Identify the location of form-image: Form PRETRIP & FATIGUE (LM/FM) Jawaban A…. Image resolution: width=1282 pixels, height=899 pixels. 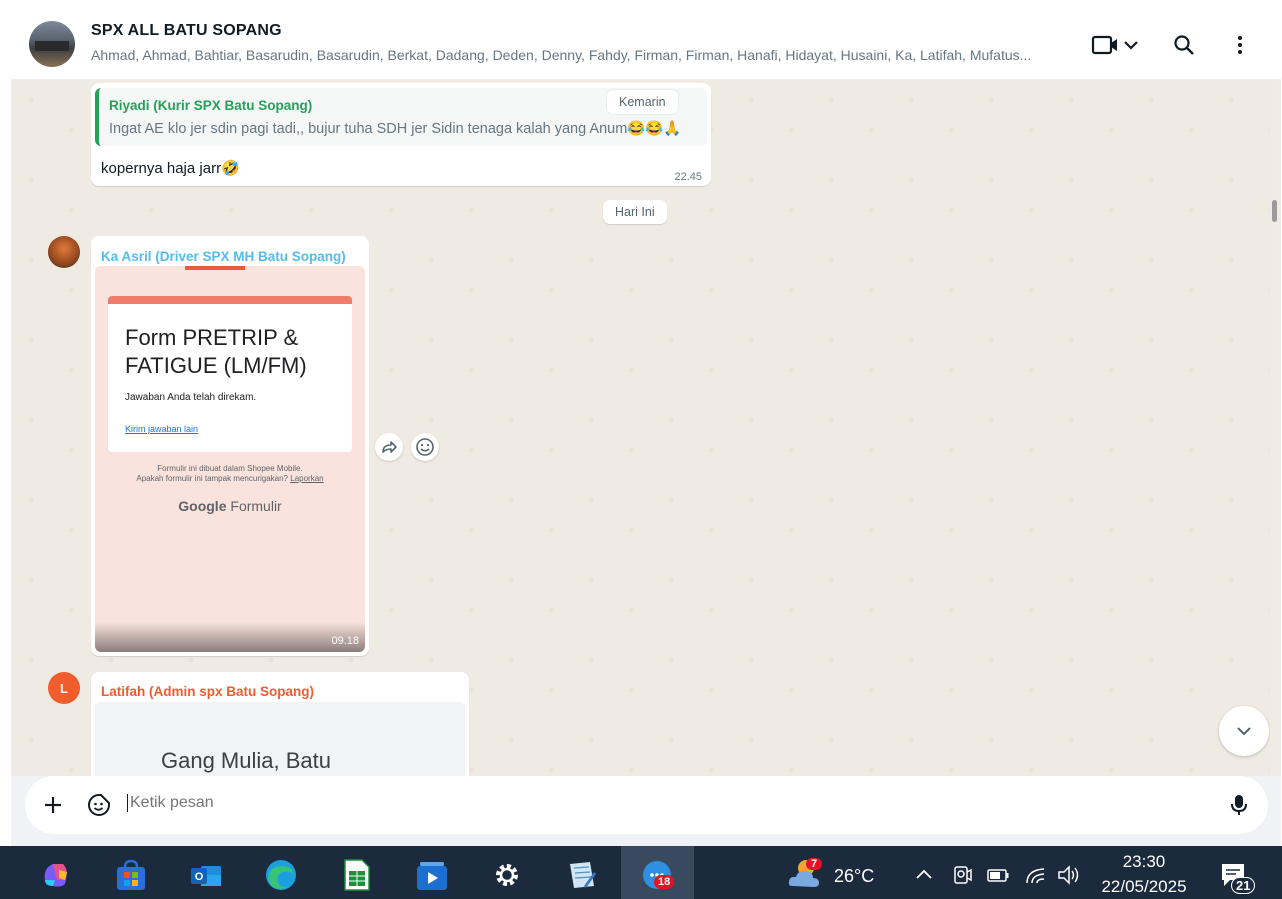
(230, 459).